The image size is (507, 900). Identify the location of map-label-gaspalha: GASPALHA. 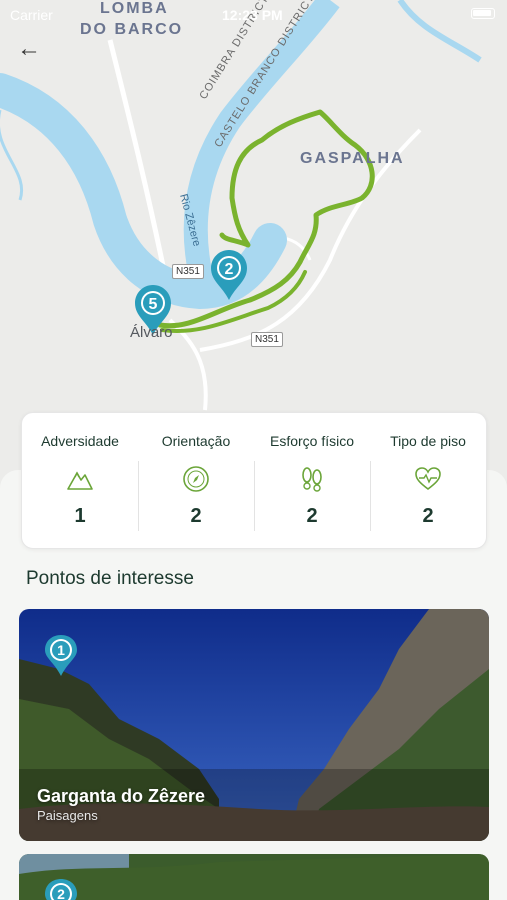
(352, 158).